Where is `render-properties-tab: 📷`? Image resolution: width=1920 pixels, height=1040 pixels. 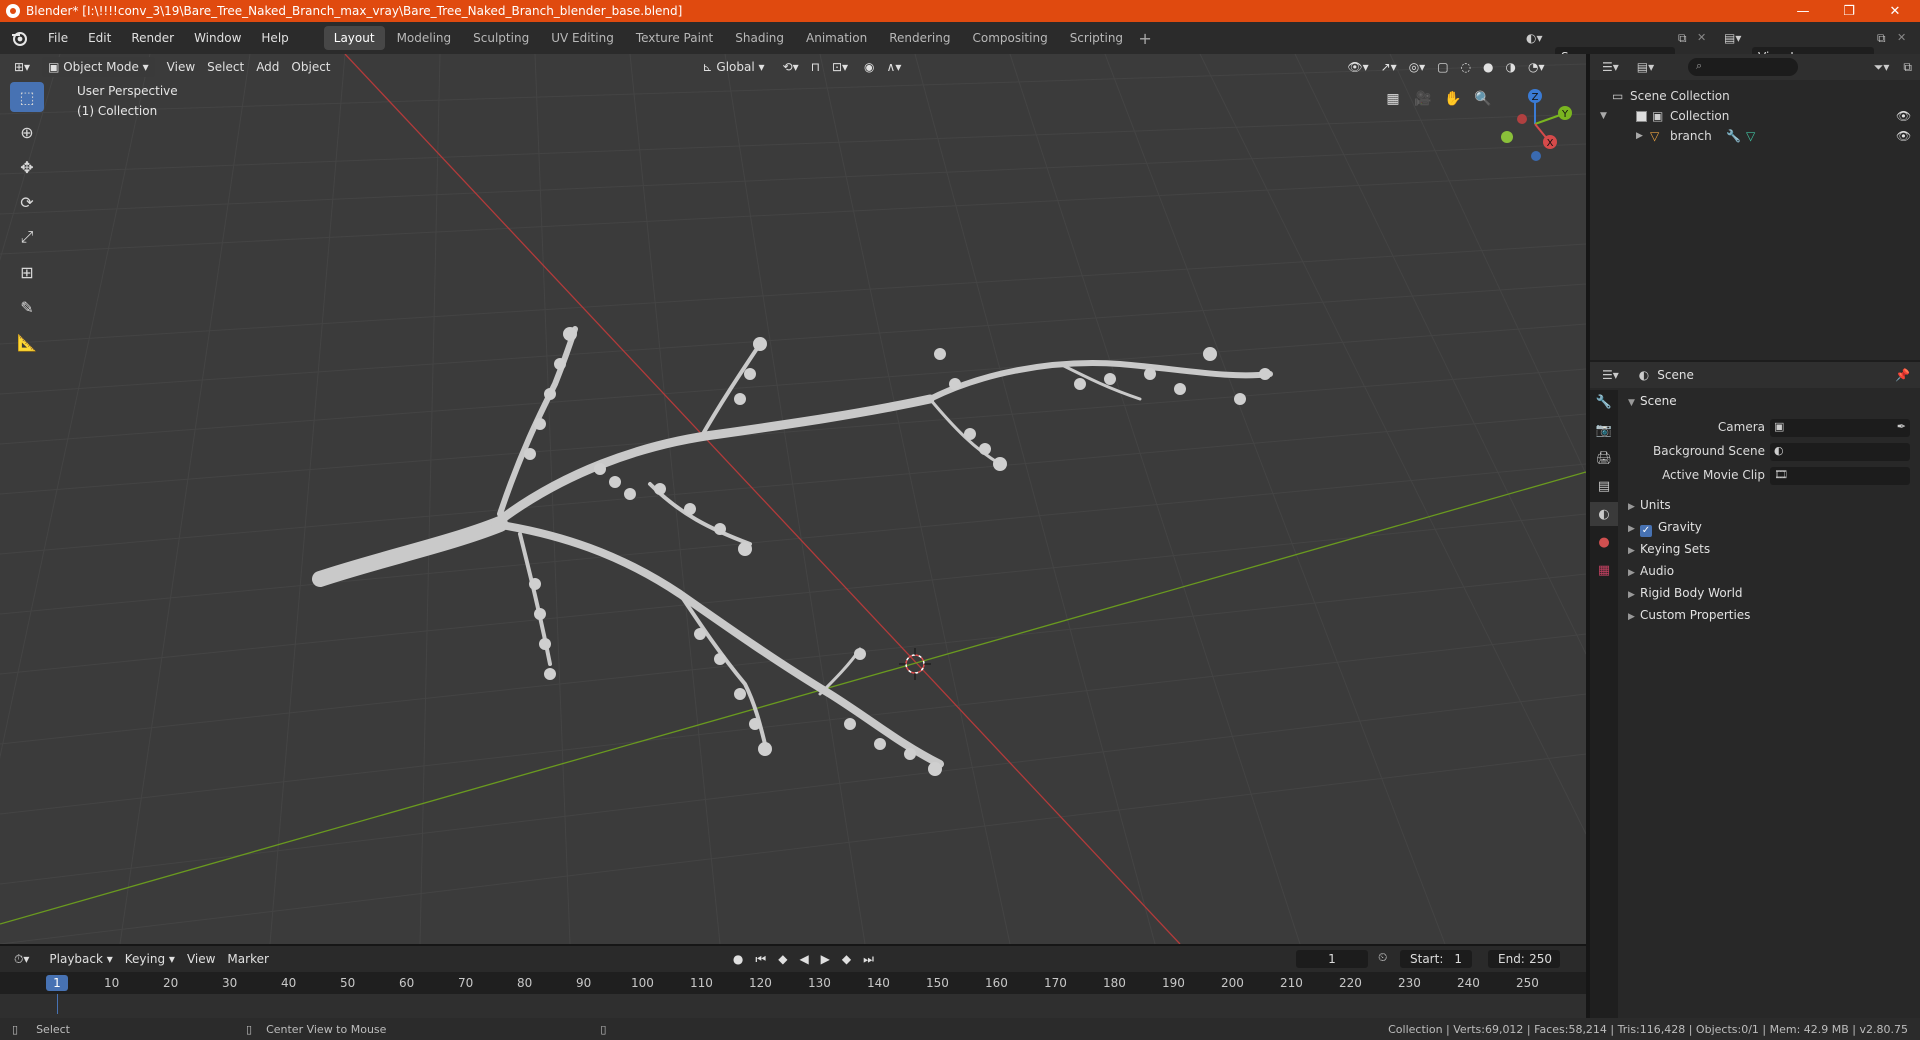 render-properties-tab: 📷 is located at coordinates (1604, 430).